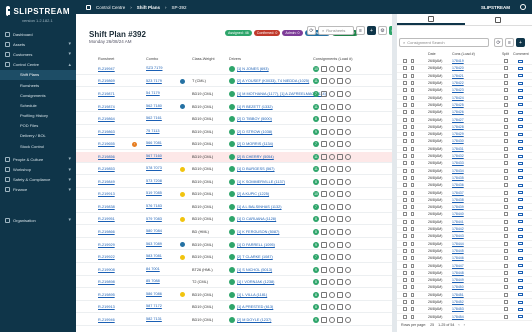  Describe the element at coordinates (106, 169) in the screenshot. I see `runsheet-link: R-219853` at that location.